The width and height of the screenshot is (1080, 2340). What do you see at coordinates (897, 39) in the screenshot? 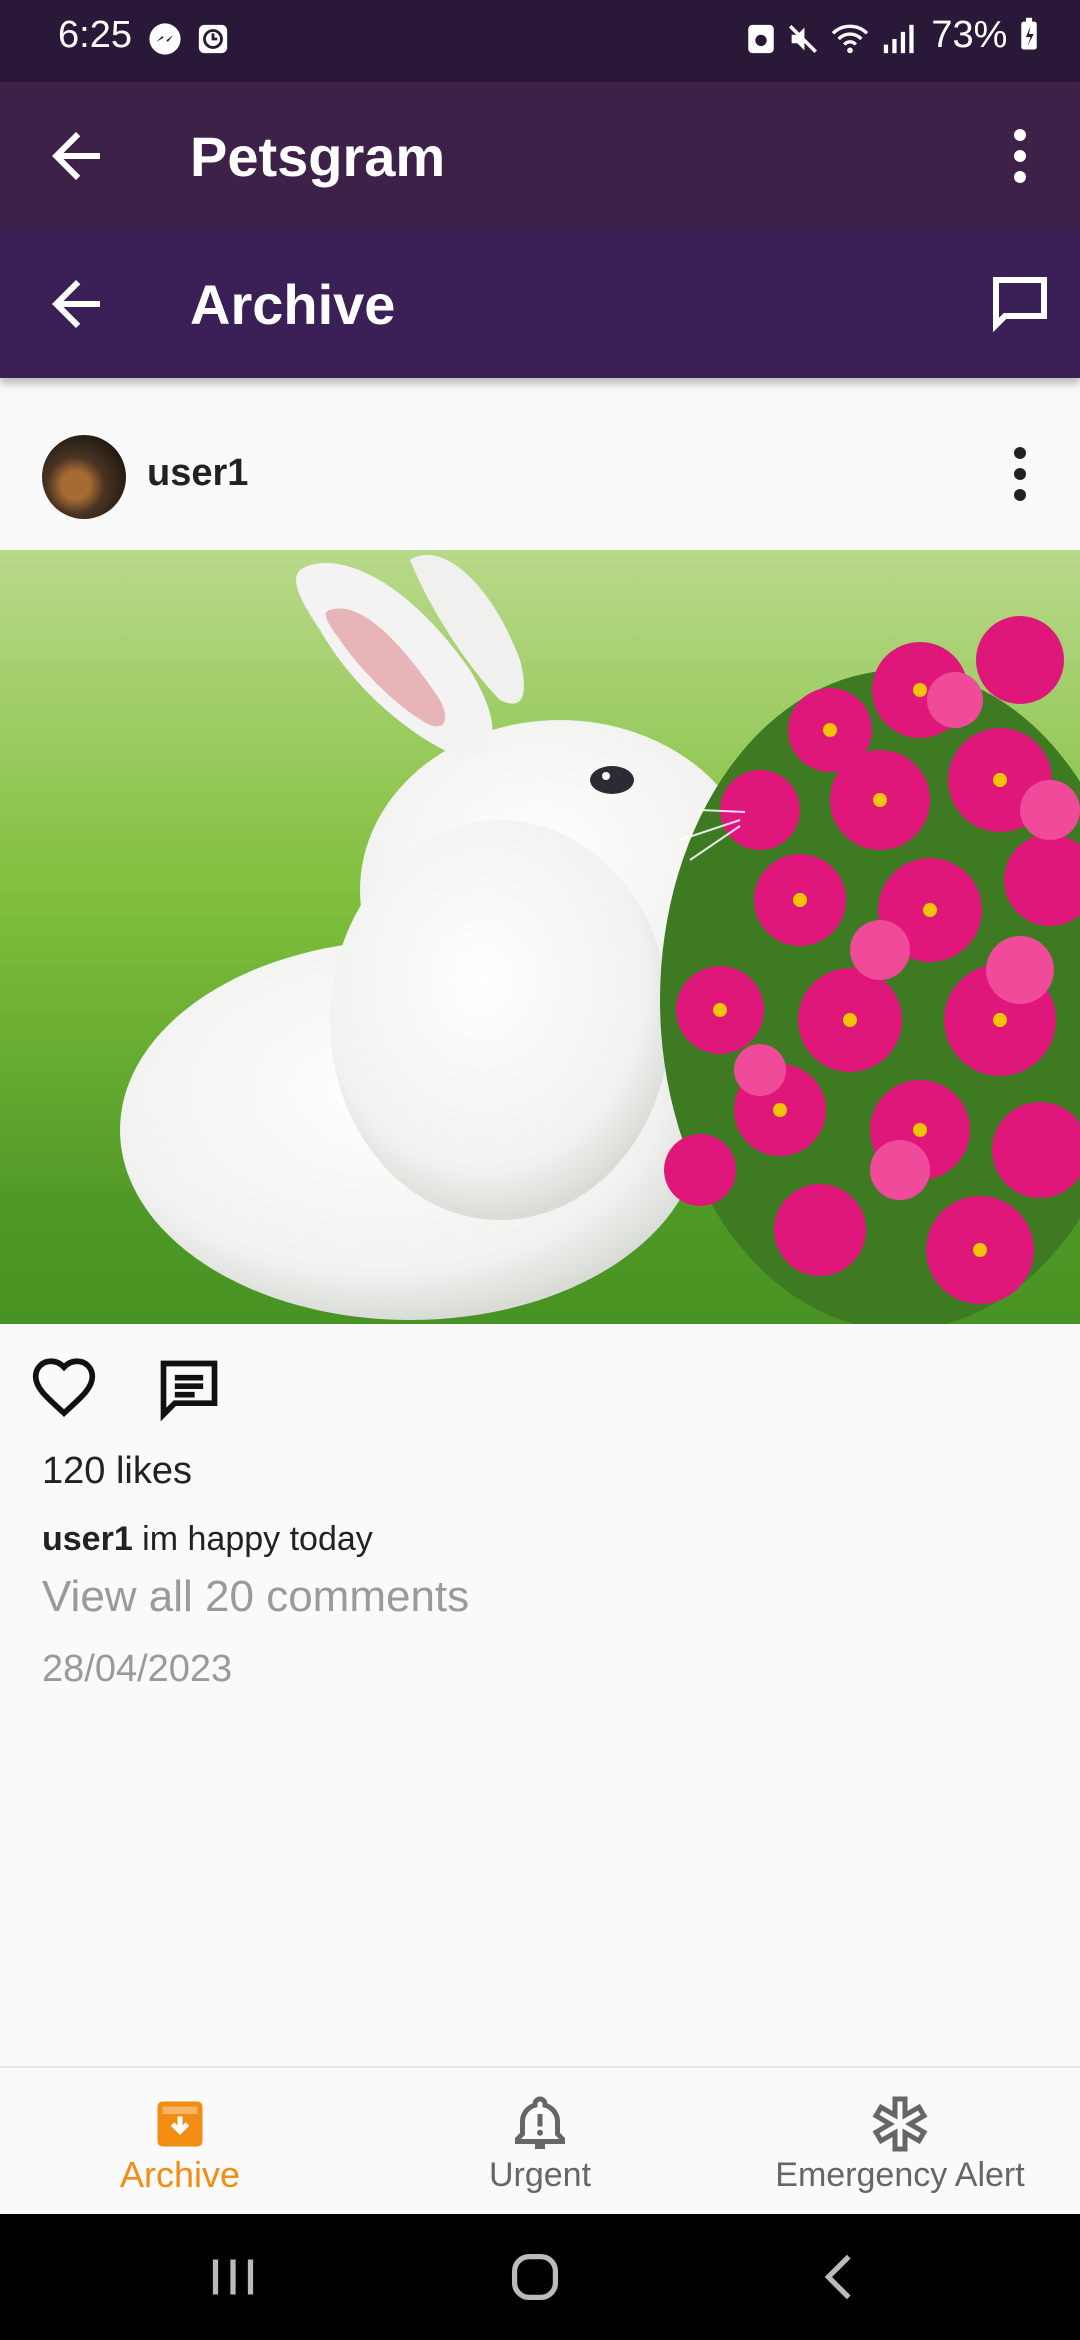
I see `signal-icon` at bounding box center [897, 39].